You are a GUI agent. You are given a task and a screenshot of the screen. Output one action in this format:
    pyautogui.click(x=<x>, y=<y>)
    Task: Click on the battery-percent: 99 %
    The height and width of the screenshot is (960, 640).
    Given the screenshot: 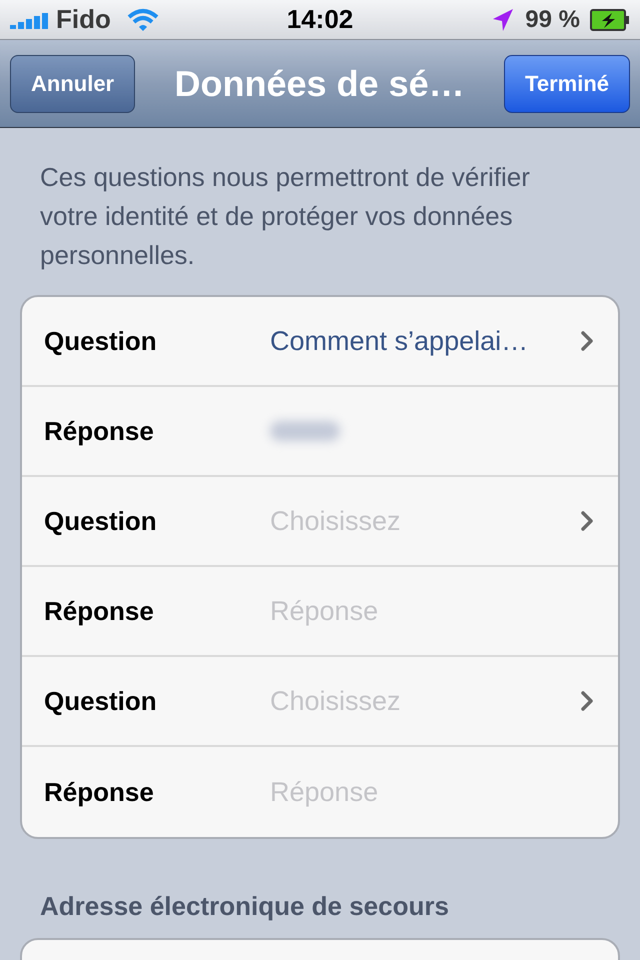 What is the action you would take?
    pyautogui.click(x=552, y=19)
    